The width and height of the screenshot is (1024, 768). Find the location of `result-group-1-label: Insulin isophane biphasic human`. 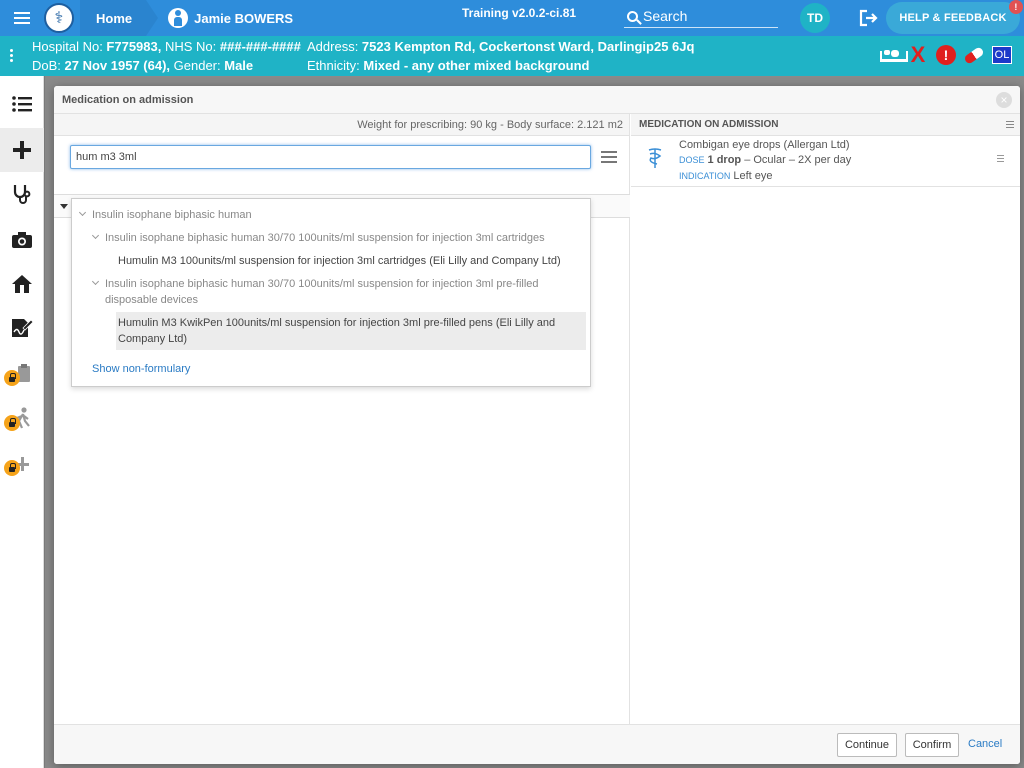

result-group-1-label: Insulin isophane biphasic human is located at coordinates (172, 215).